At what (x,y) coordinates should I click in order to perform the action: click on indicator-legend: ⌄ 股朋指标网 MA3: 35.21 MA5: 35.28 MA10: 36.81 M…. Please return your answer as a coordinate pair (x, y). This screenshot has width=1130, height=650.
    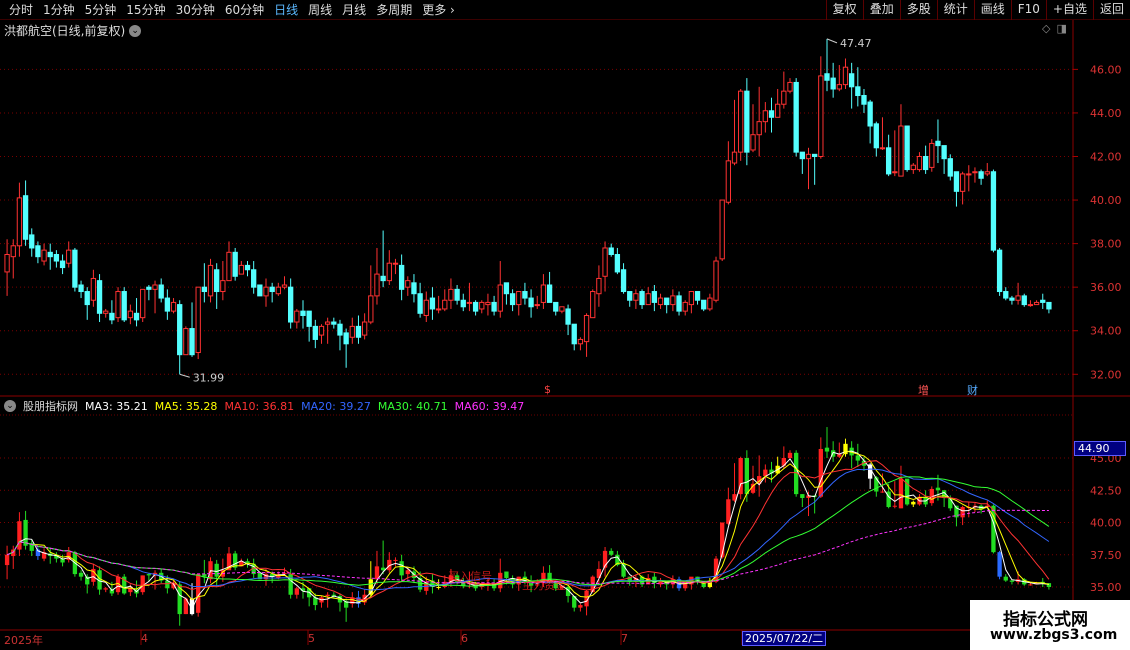
    Looking at the image, I should click on (264, 406).